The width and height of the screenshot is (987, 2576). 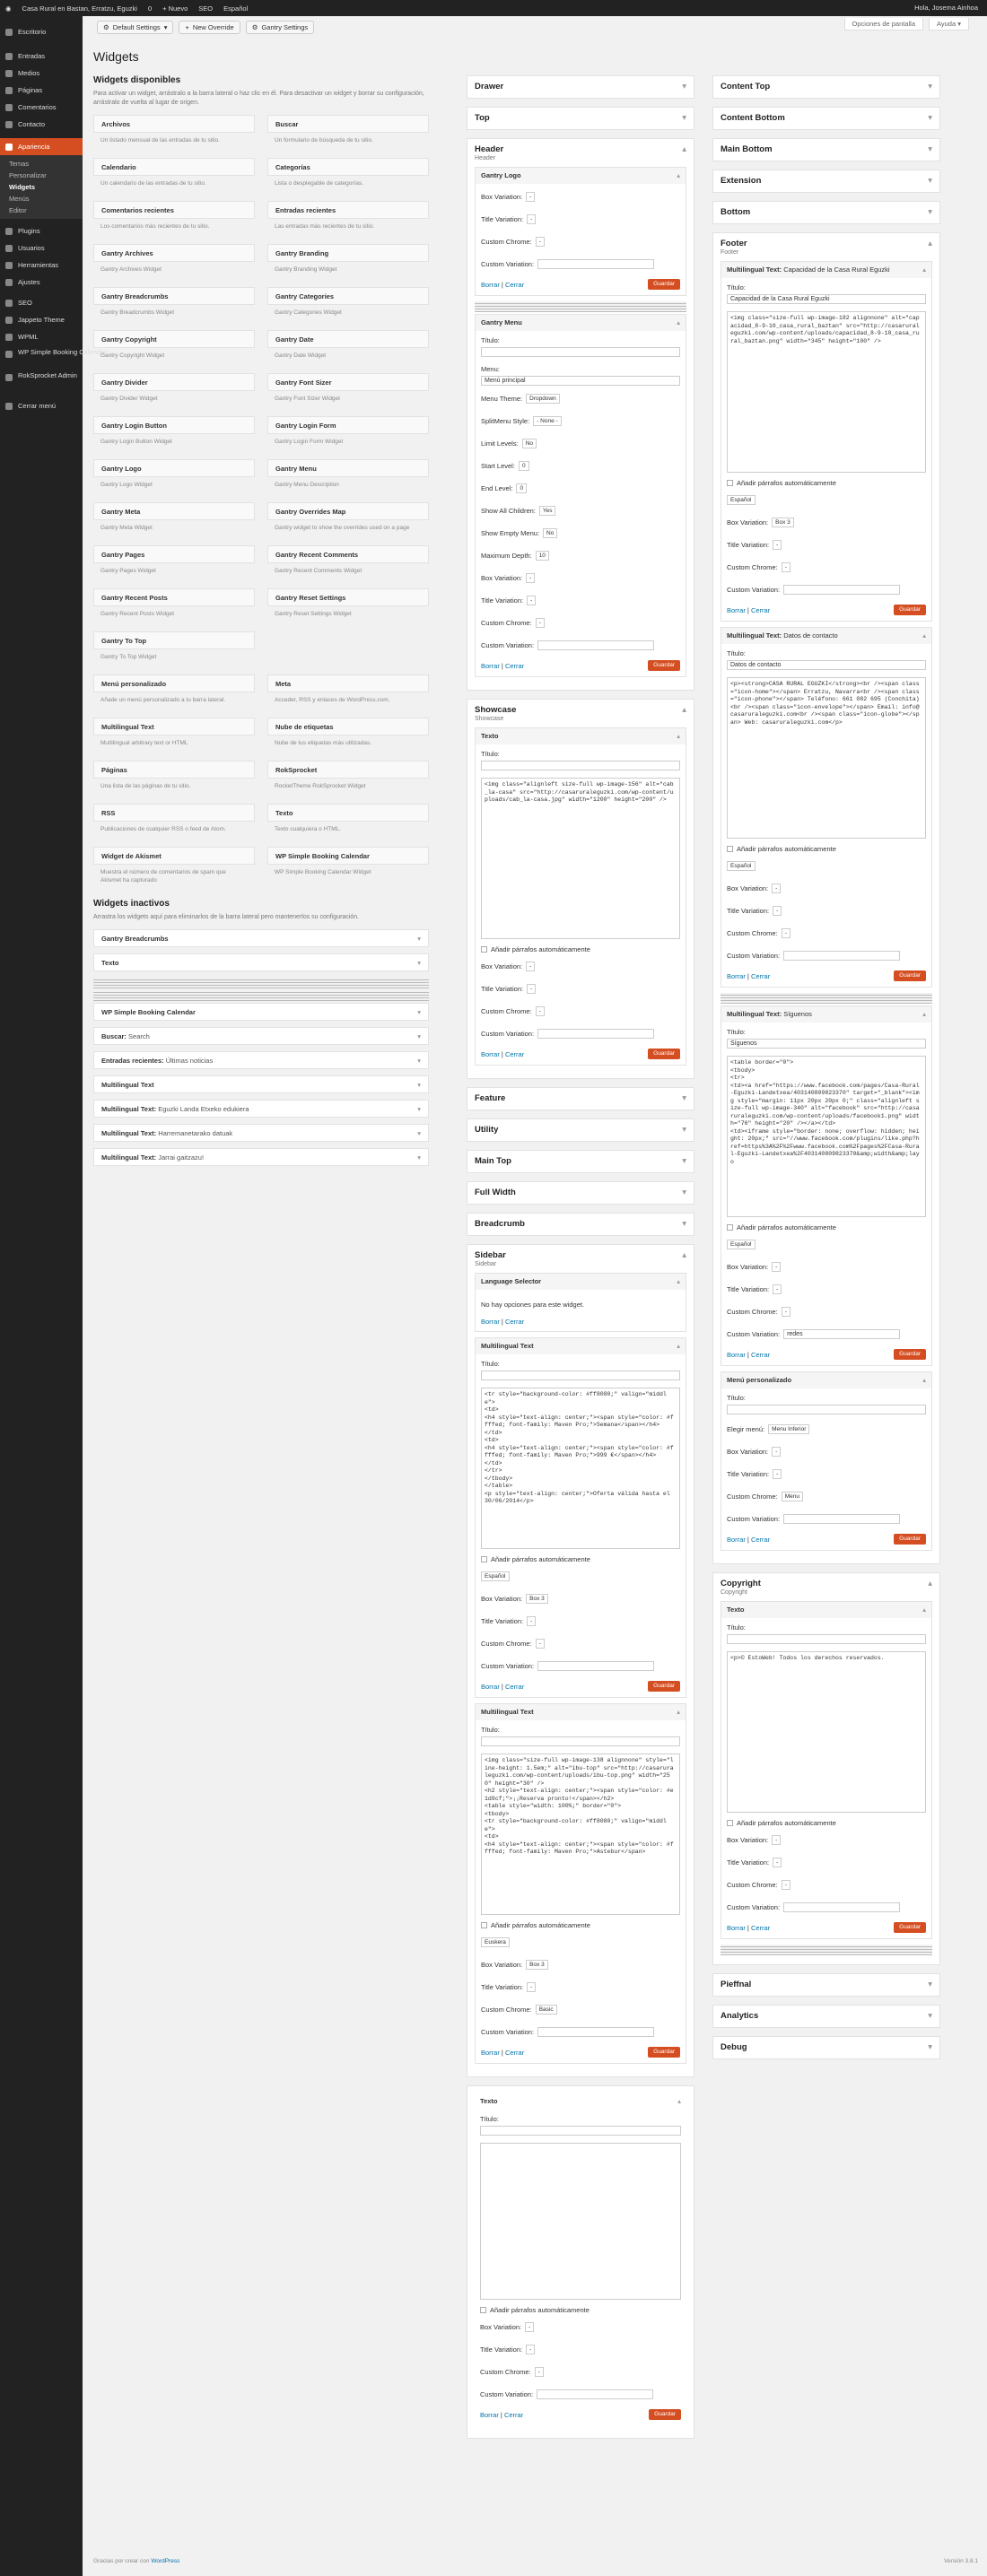 What do you see at coordinates (348, 468) in the screenshot?
I see `widget-title: Gantry Menu` at bounding box center [348, 468].